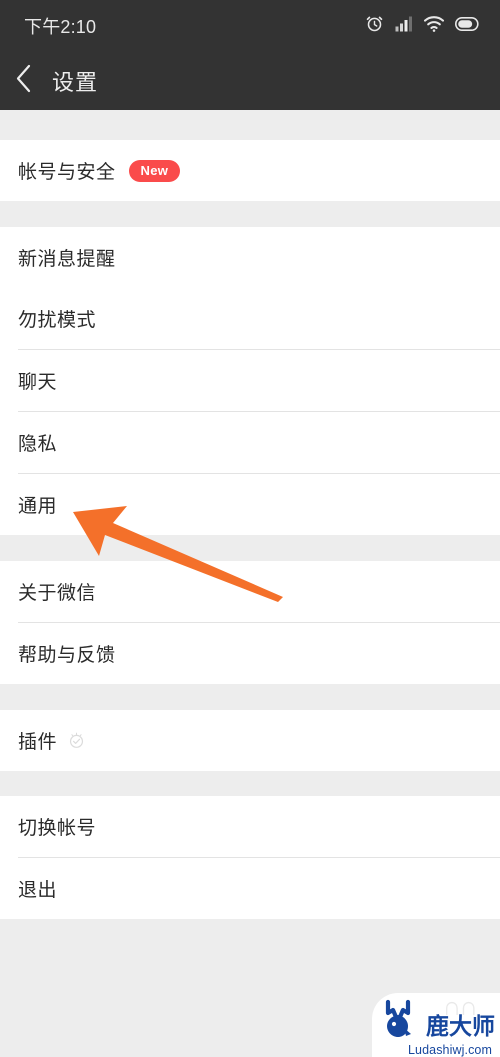  What do you see at coordinates (250, 888) in the screenshot?
I see `settings-row-logout: 退出` at bounding box center [250, 888].